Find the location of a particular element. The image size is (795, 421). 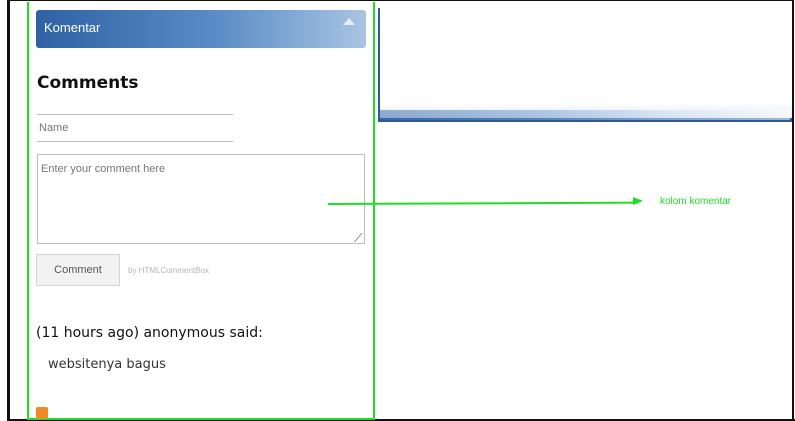

comment-submit-button: Comment is located at coordinates (78, 270).